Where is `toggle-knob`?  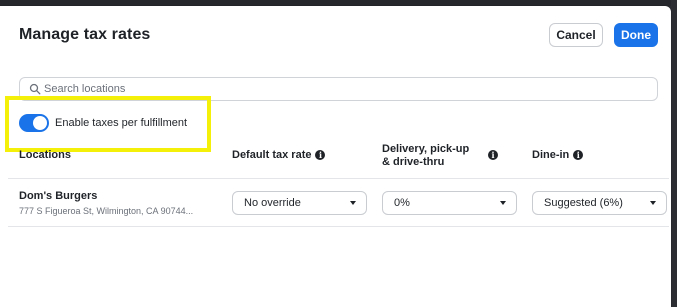 toggle-knob is located at coordinates (40, 123).